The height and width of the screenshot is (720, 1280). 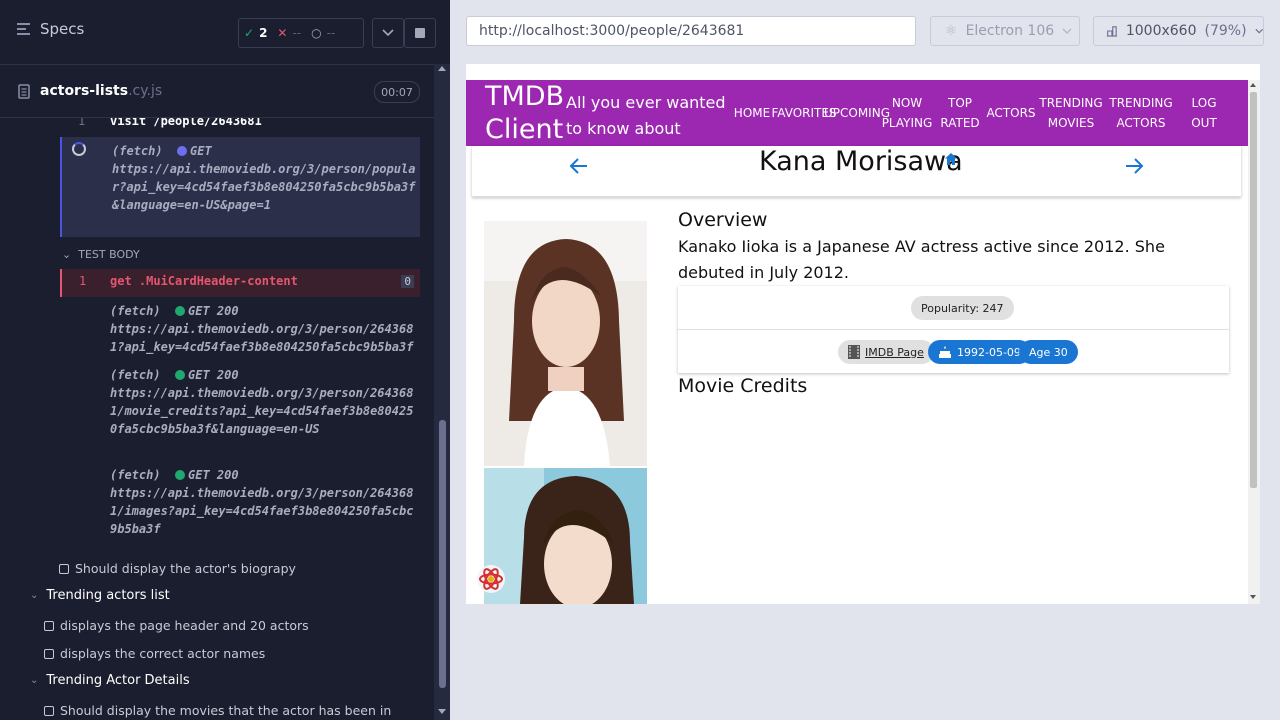 What do you see at coordinates (1011, 113) in the screenshot?
I see `nav-actors: ACTORS` at bounding box center [1011, 113].